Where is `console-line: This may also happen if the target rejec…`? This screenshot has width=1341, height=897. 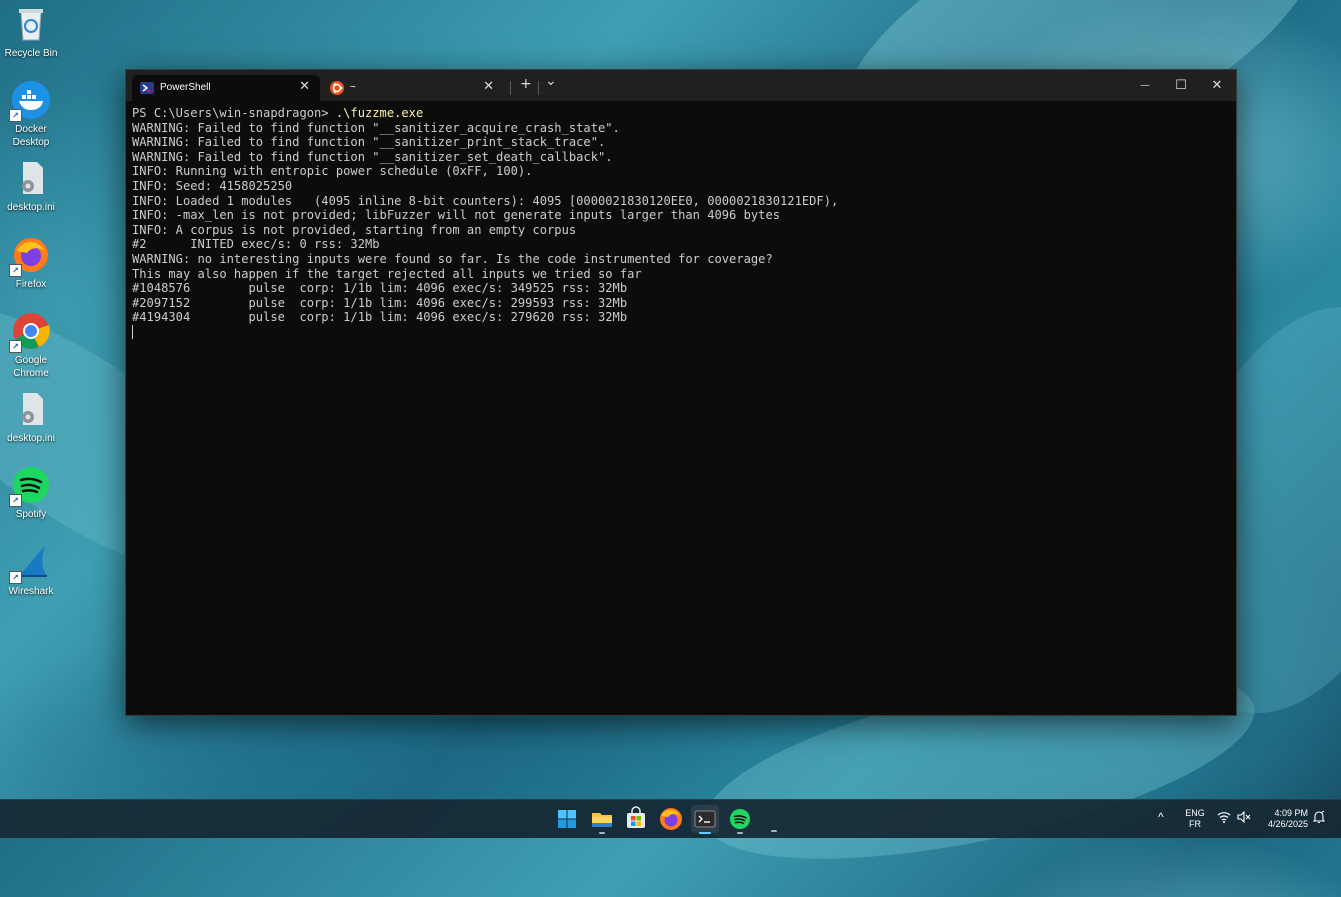
console-line: This may also happen if the target rejec… is located at coordinates (387, 273).